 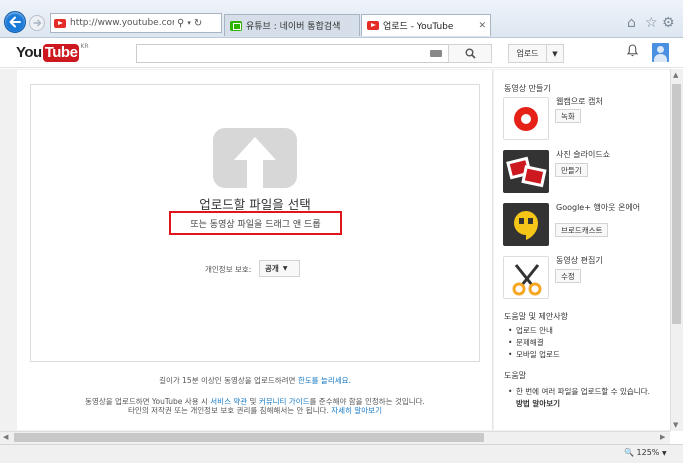 I want to click on privacy-label: 개인정보 보호:, so click(x=228, y=269).